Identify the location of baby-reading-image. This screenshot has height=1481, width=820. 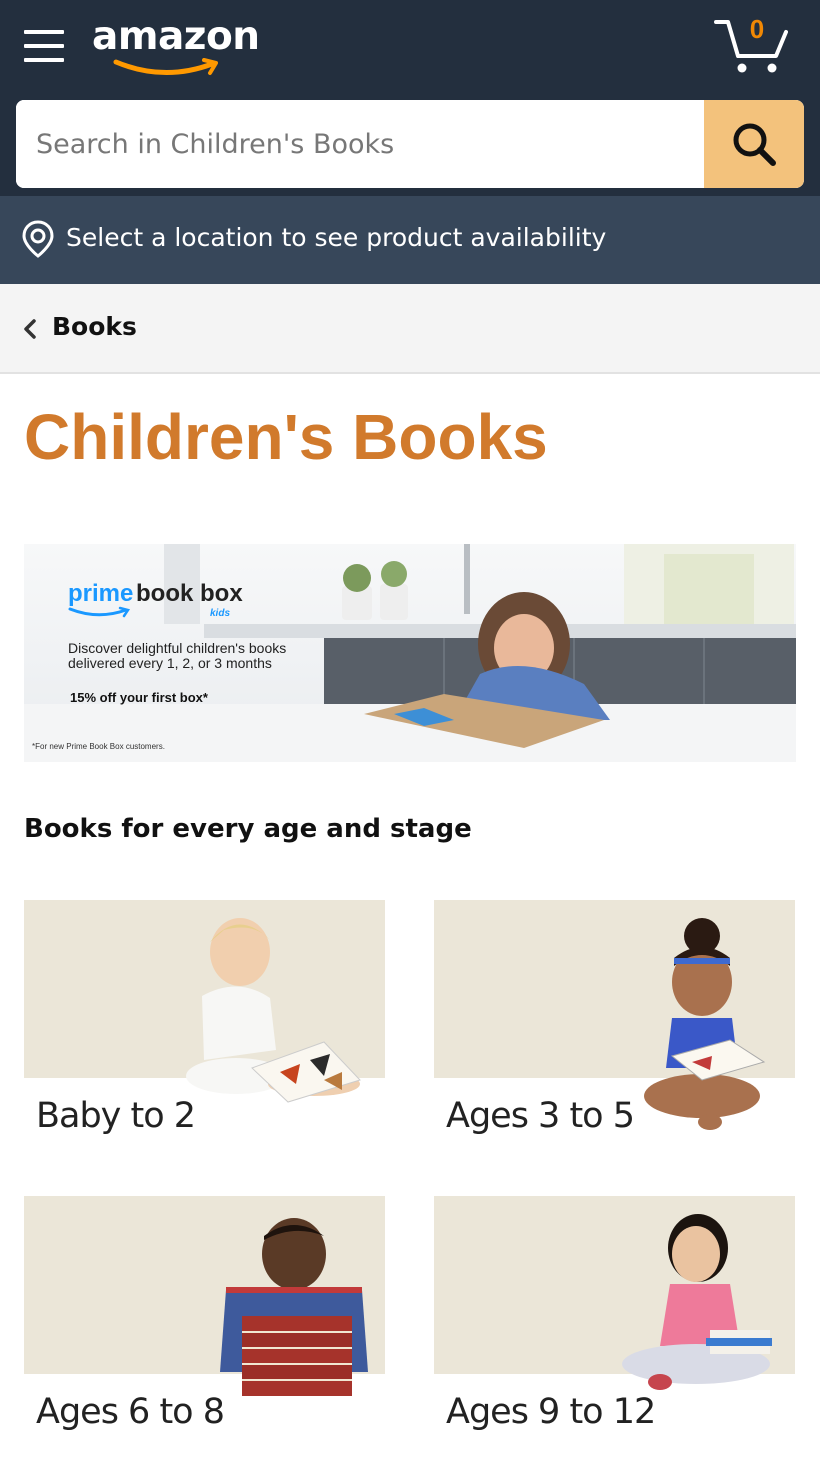
(273, 1010).